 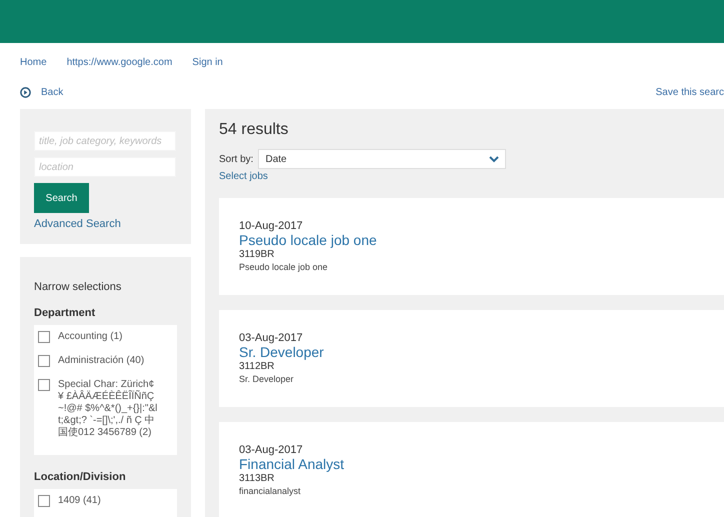 I want to click on nav-link: Home, so click(x=33, y=66).